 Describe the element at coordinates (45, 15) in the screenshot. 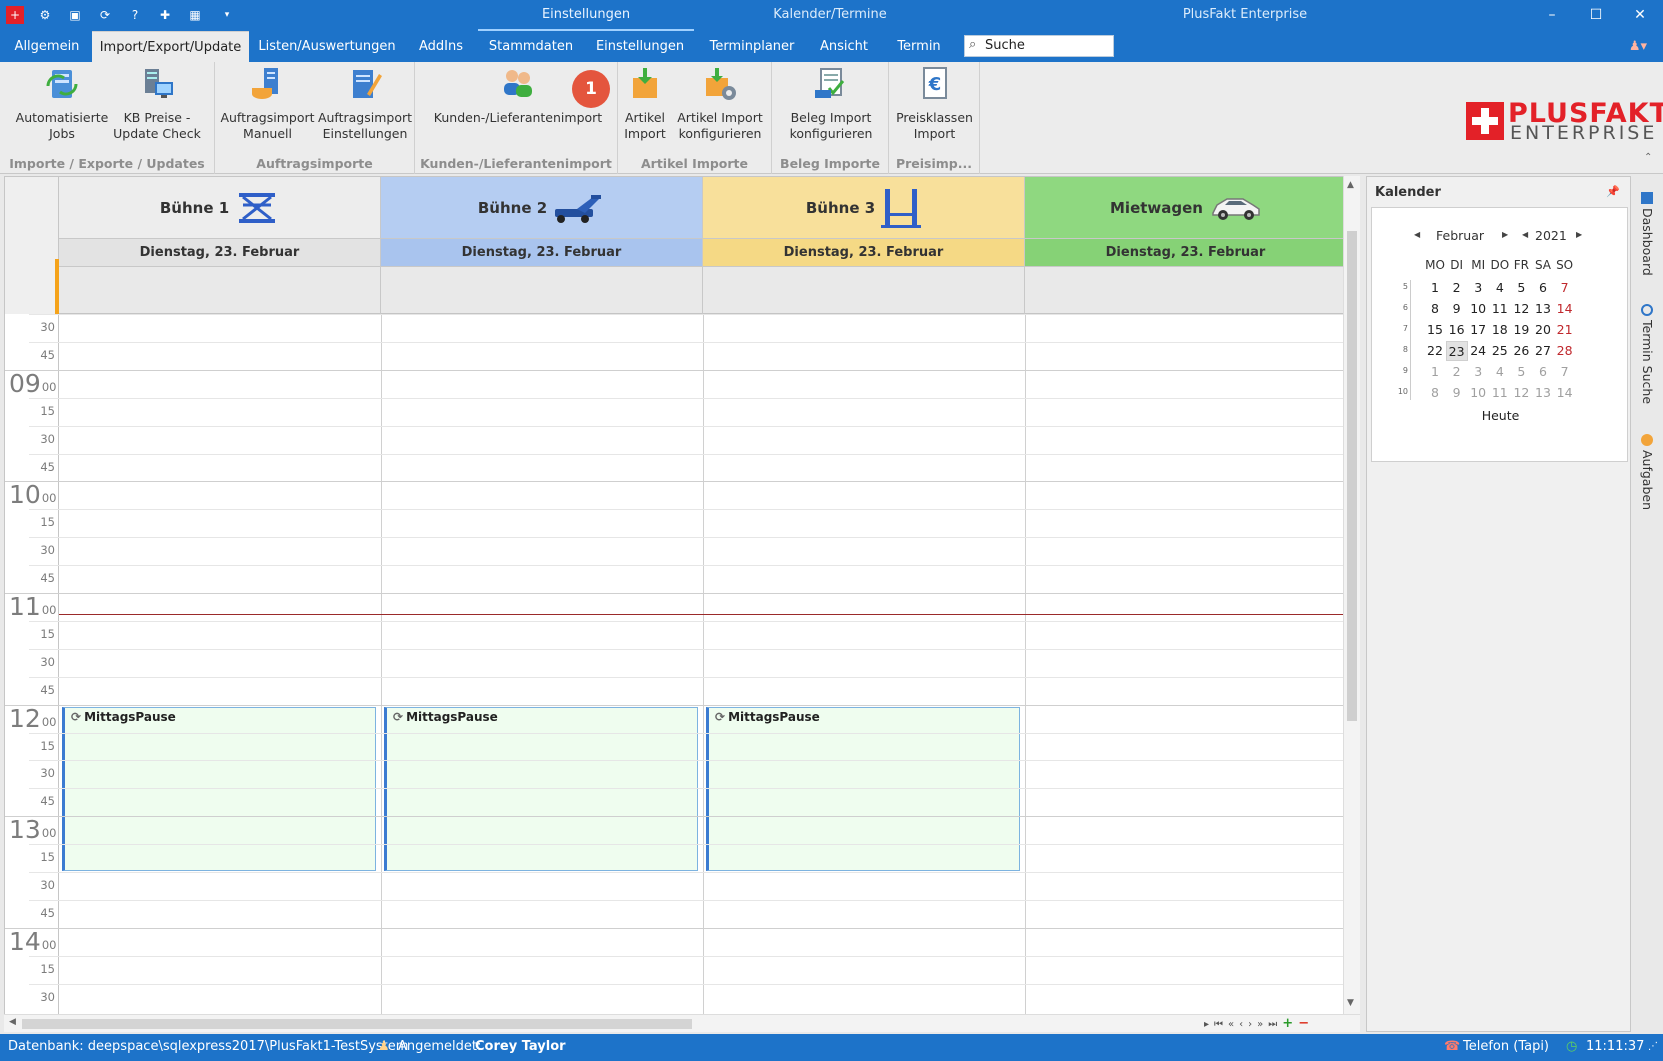

I see `quick-settings-icon: ⚙` at that location.